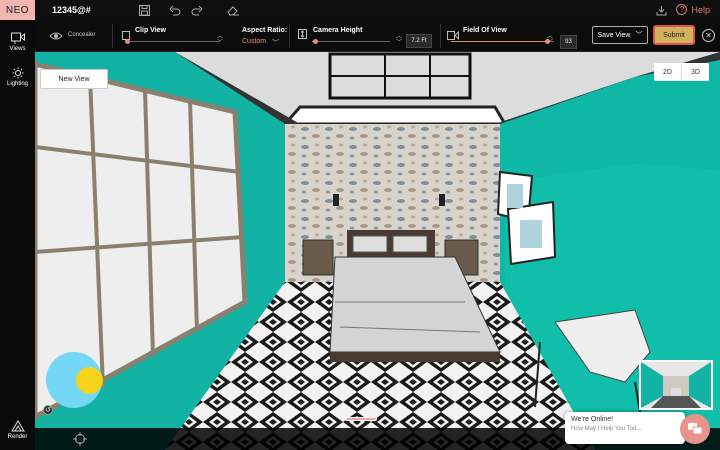  What do you see at coordinates (682, 9) in the screenshot?
I see `help-icon: ?` at bounding box center [682, 9].